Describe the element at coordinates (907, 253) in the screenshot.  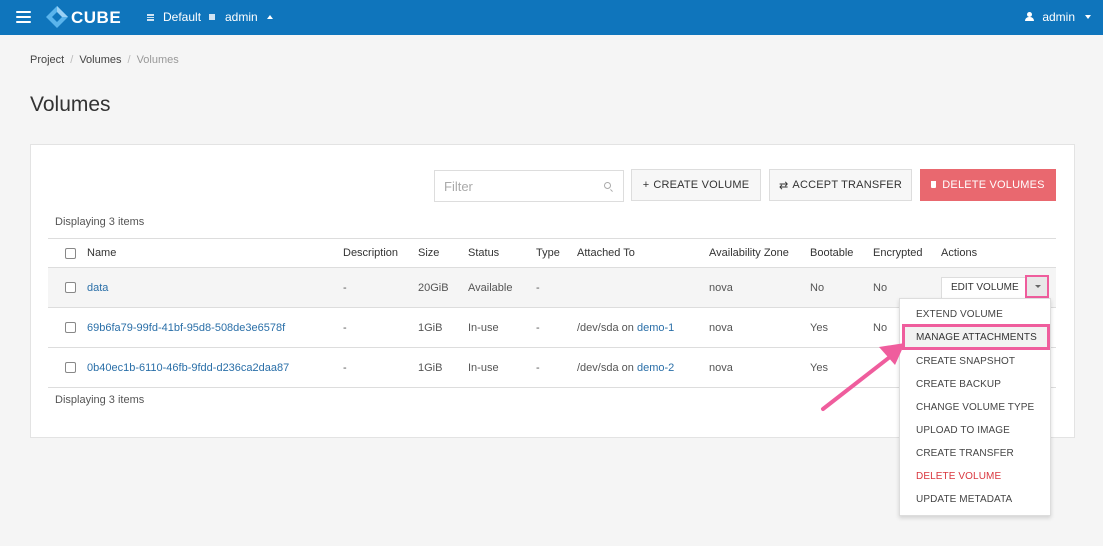
I see `col-header-encrypted: Encrypted` at that location.